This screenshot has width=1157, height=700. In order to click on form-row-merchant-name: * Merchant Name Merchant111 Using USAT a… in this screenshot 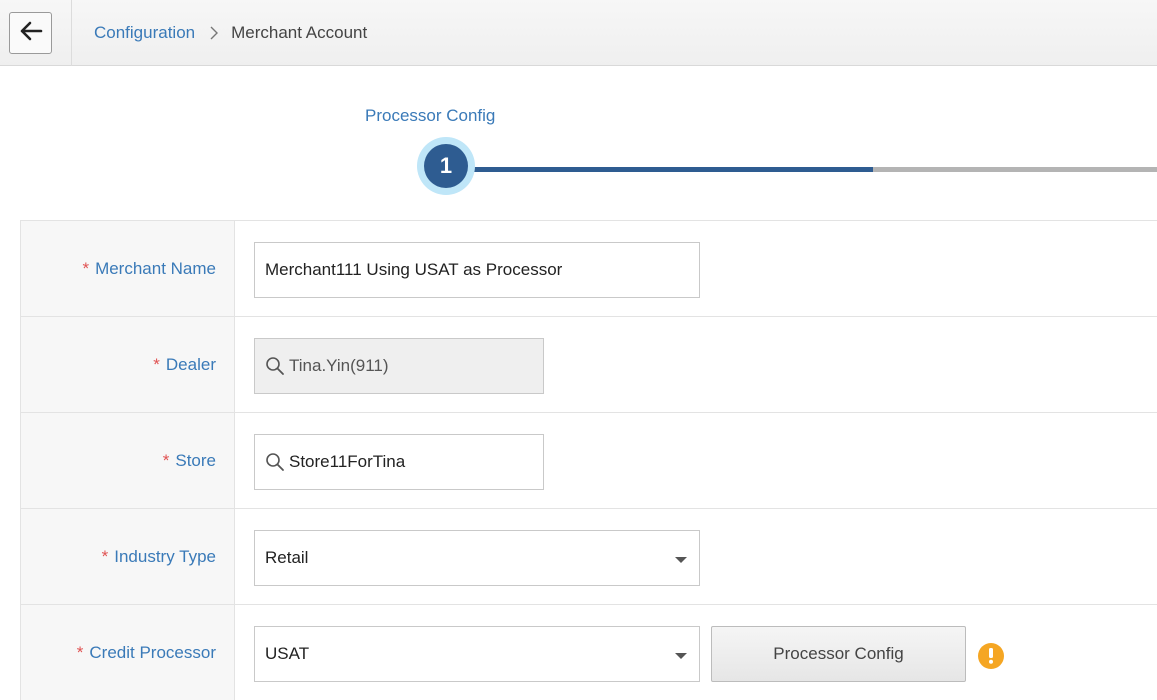, I will do `click(589, 269)`.